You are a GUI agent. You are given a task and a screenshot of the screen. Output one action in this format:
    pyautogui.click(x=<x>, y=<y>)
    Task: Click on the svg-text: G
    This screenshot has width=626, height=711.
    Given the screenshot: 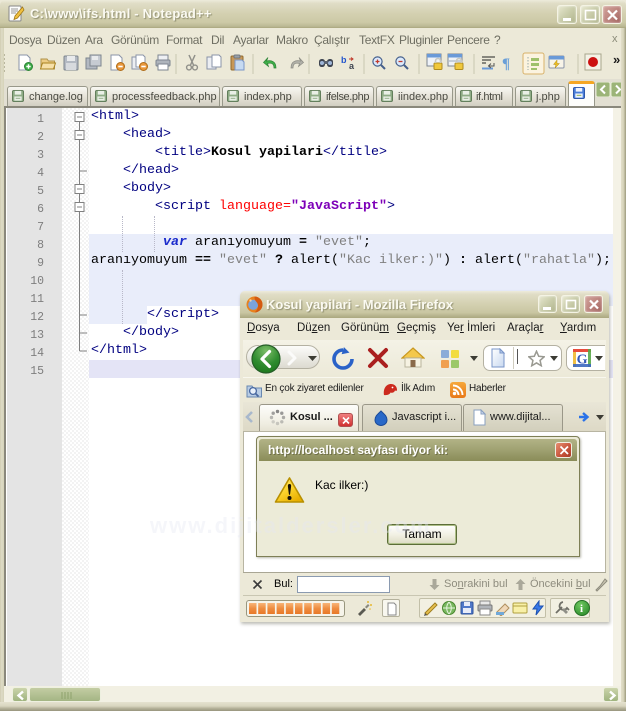 What is the action you would take?
    pyautogui.click(x=582, y=360)
    